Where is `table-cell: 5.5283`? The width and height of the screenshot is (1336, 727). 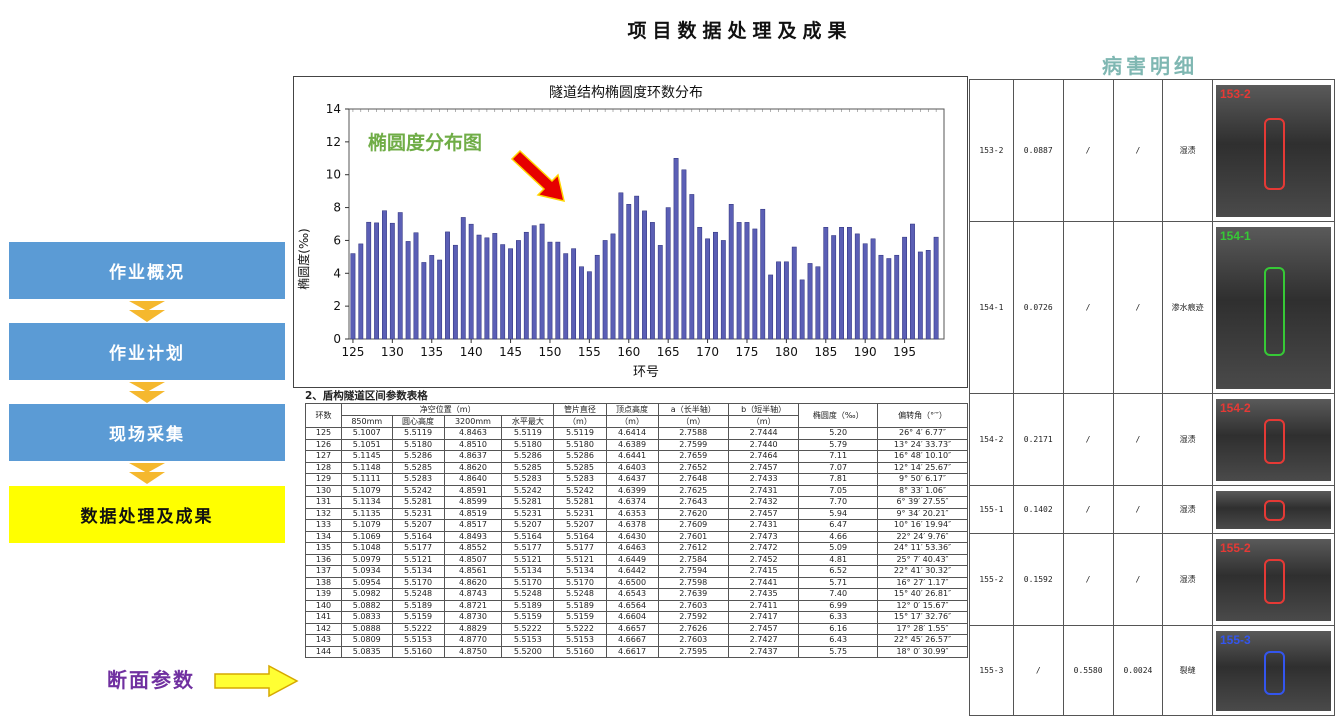
table-cell: 5.5283 is located at coordinates (580, 479).